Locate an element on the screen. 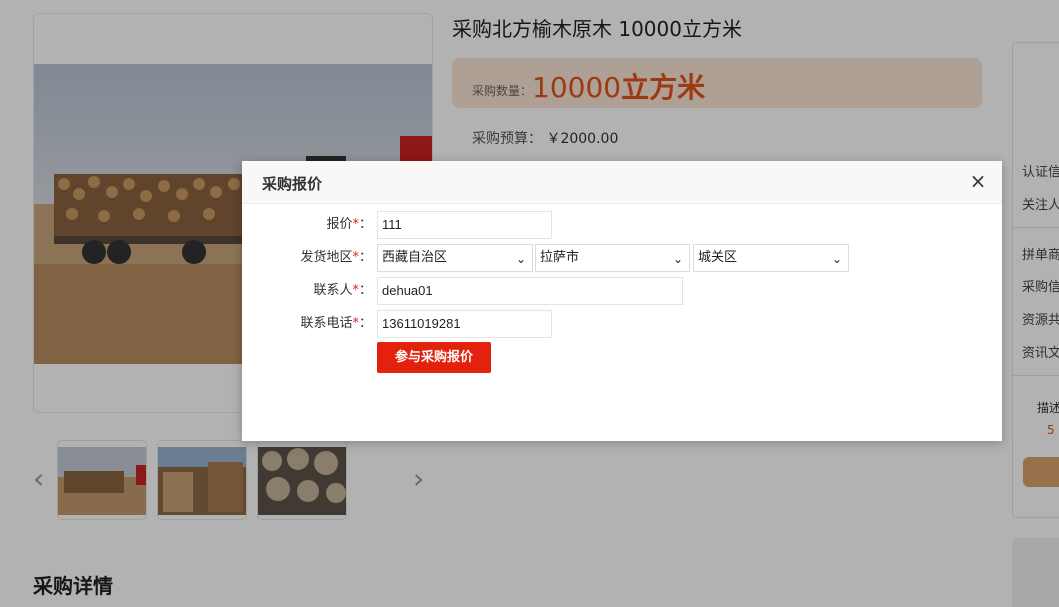  dialog-header: 采购报价 × is located at coordinates (622, 182).